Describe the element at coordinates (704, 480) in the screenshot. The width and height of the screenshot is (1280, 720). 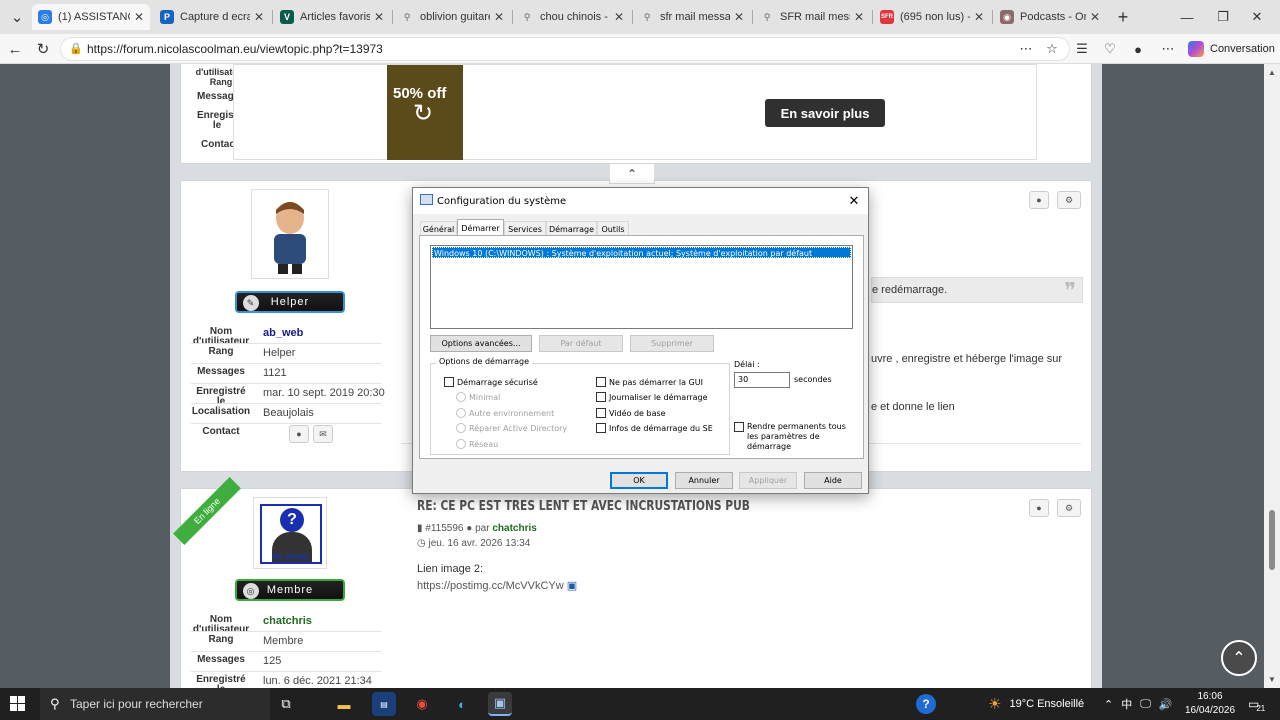
I see `cancel-button: Annuler` at that location.